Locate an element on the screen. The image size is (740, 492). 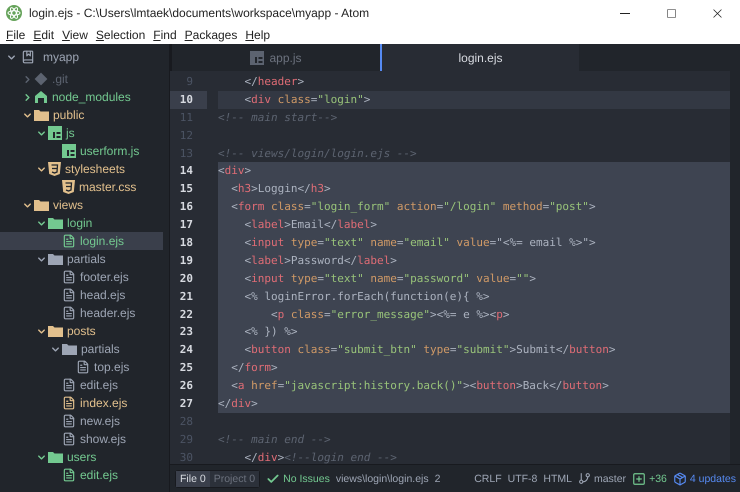
branch-icon is located at coordinates (584, 478).